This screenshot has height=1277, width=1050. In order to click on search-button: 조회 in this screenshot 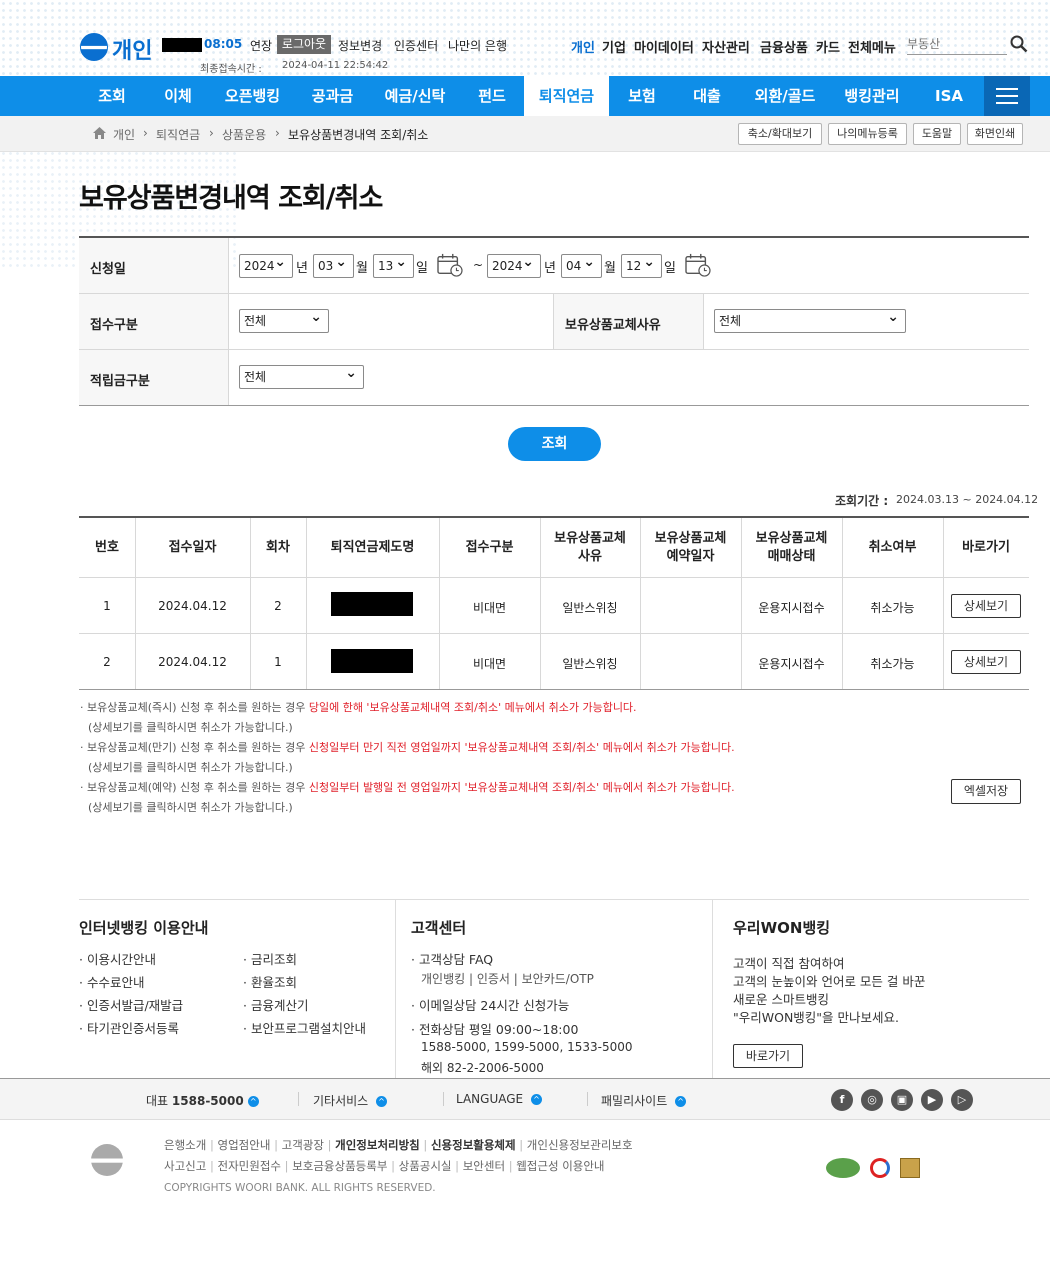, I will do `click(554, 444)`.